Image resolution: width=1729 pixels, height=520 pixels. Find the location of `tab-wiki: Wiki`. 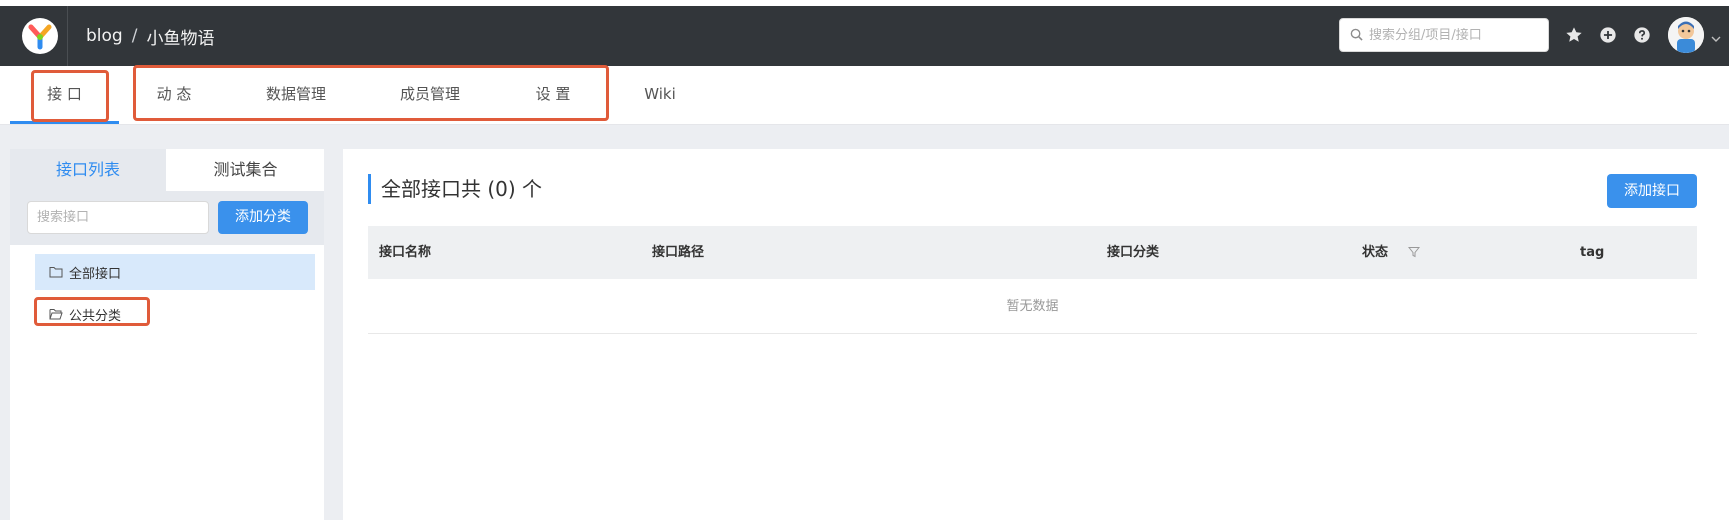

tab-wiki: Wiki is located at coordinates (660, 95).